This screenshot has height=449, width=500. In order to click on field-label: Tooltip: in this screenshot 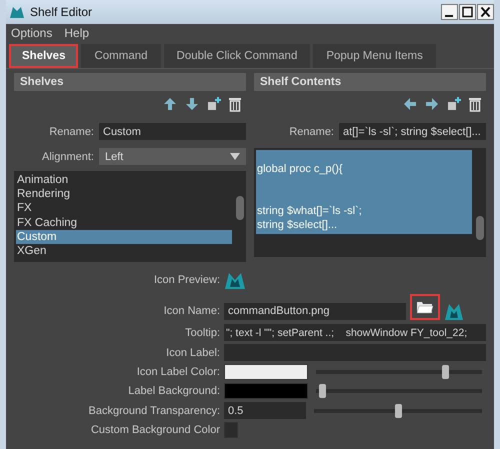, I will do `click(202, 332)`.